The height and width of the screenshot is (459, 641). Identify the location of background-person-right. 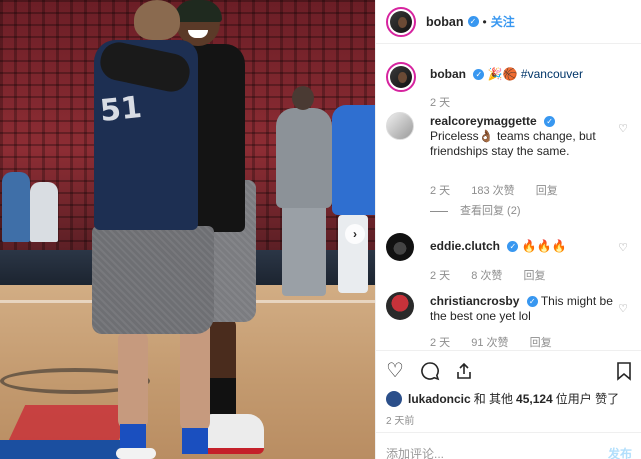
(353, 200).